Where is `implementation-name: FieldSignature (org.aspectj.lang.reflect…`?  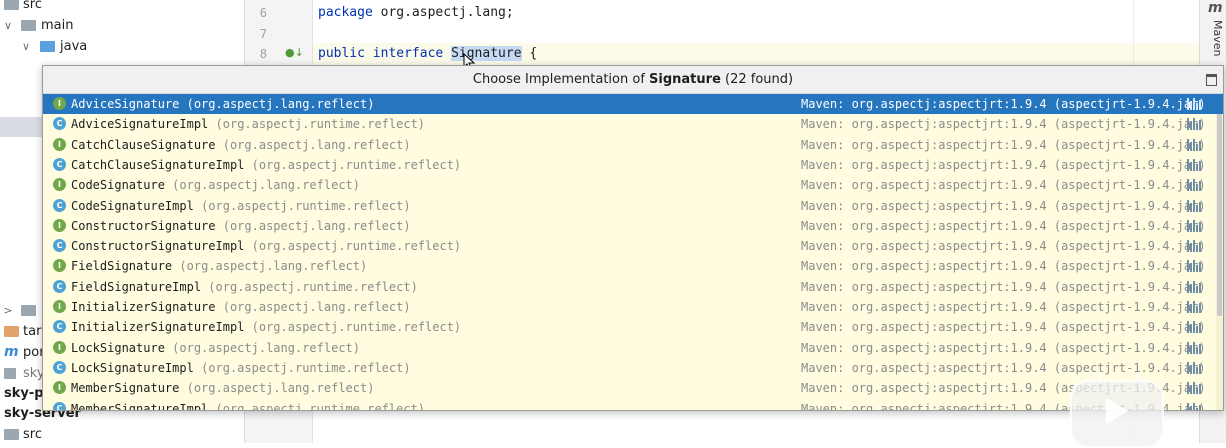
implementation-name: FieldSignature (org.aspectj.lang.reflect… is located at coordinates (219, 266).